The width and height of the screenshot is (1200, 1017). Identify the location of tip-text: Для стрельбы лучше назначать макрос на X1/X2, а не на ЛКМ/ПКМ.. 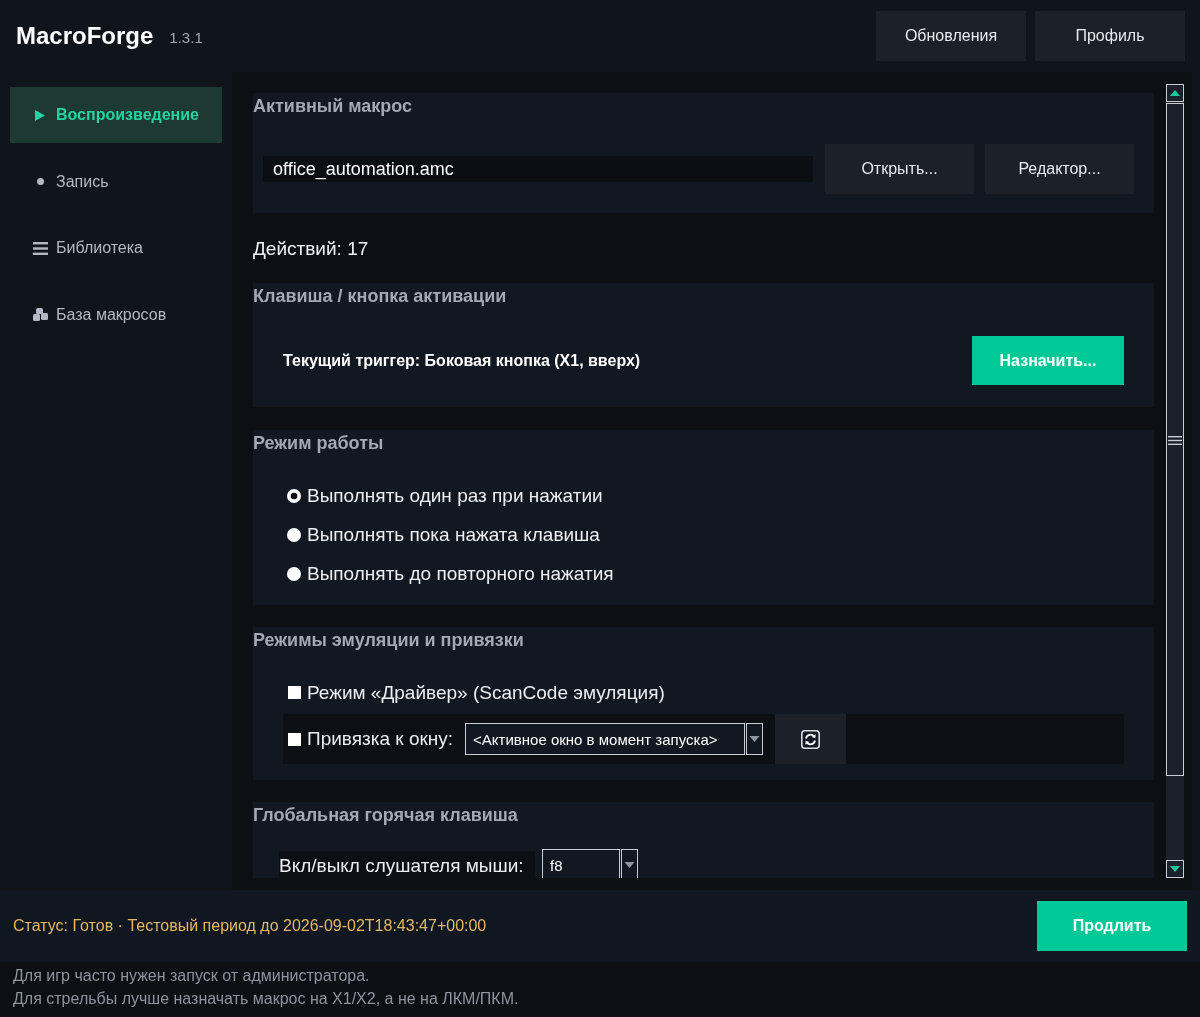
(266, 998).